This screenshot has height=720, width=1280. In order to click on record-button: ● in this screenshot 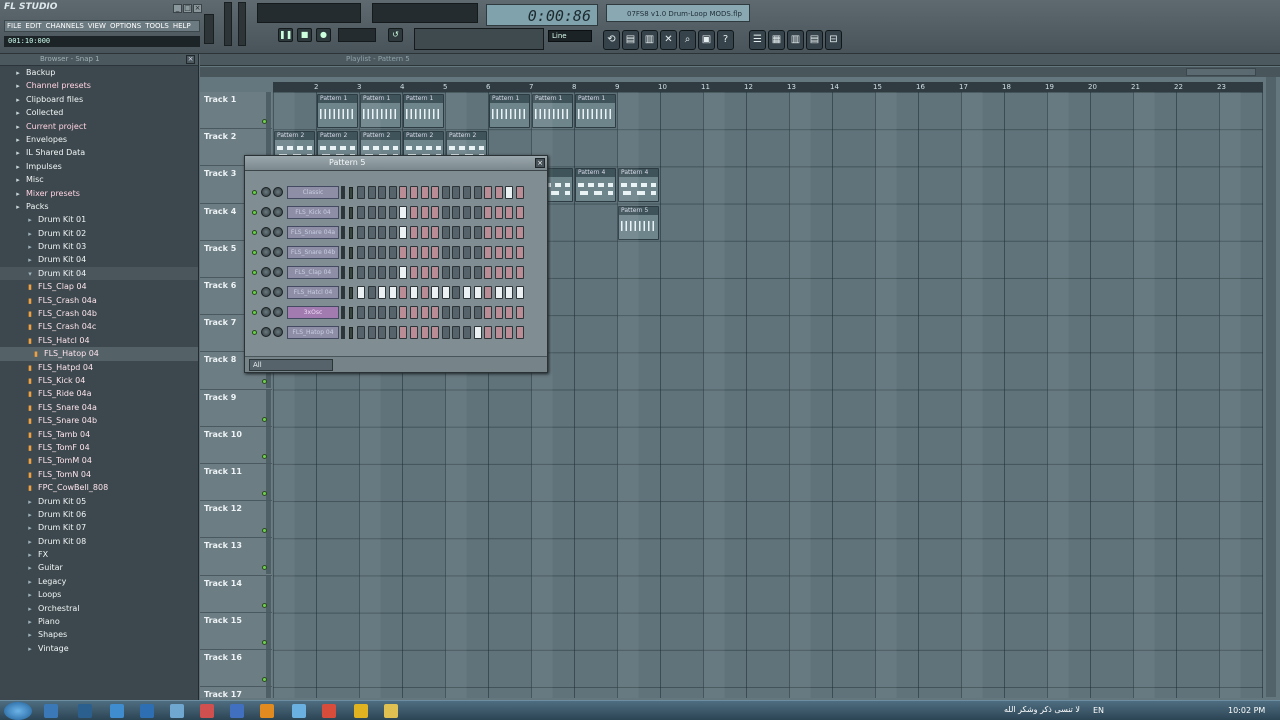, I will do `click(323, 35)`.